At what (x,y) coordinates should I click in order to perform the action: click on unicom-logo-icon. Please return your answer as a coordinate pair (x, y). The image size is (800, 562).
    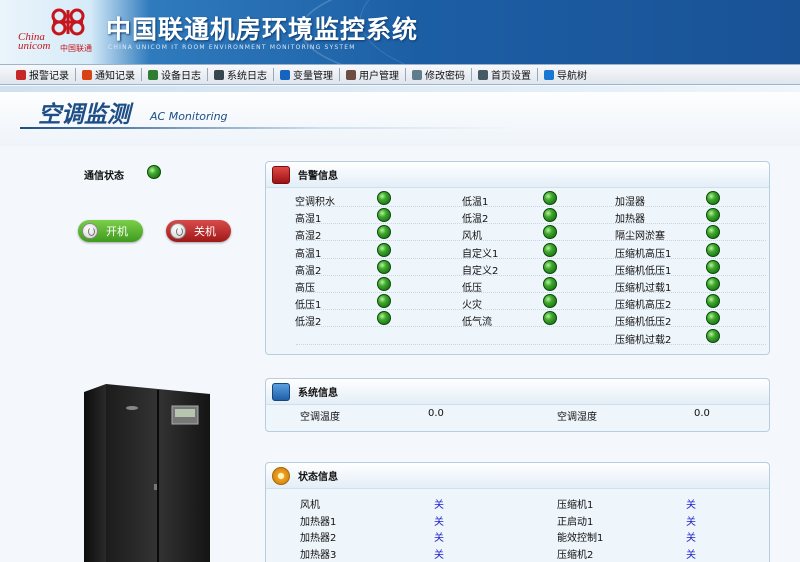
    Looking at the image, I should click on (68, 22).